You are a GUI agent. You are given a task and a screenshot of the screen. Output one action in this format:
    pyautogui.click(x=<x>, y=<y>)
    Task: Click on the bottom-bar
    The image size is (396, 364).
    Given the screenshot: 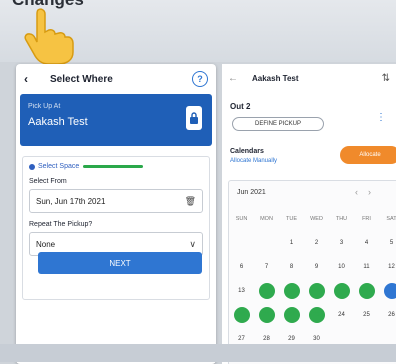 What is the action you would take?
    pyautogui.click(x=198, y=353)
    